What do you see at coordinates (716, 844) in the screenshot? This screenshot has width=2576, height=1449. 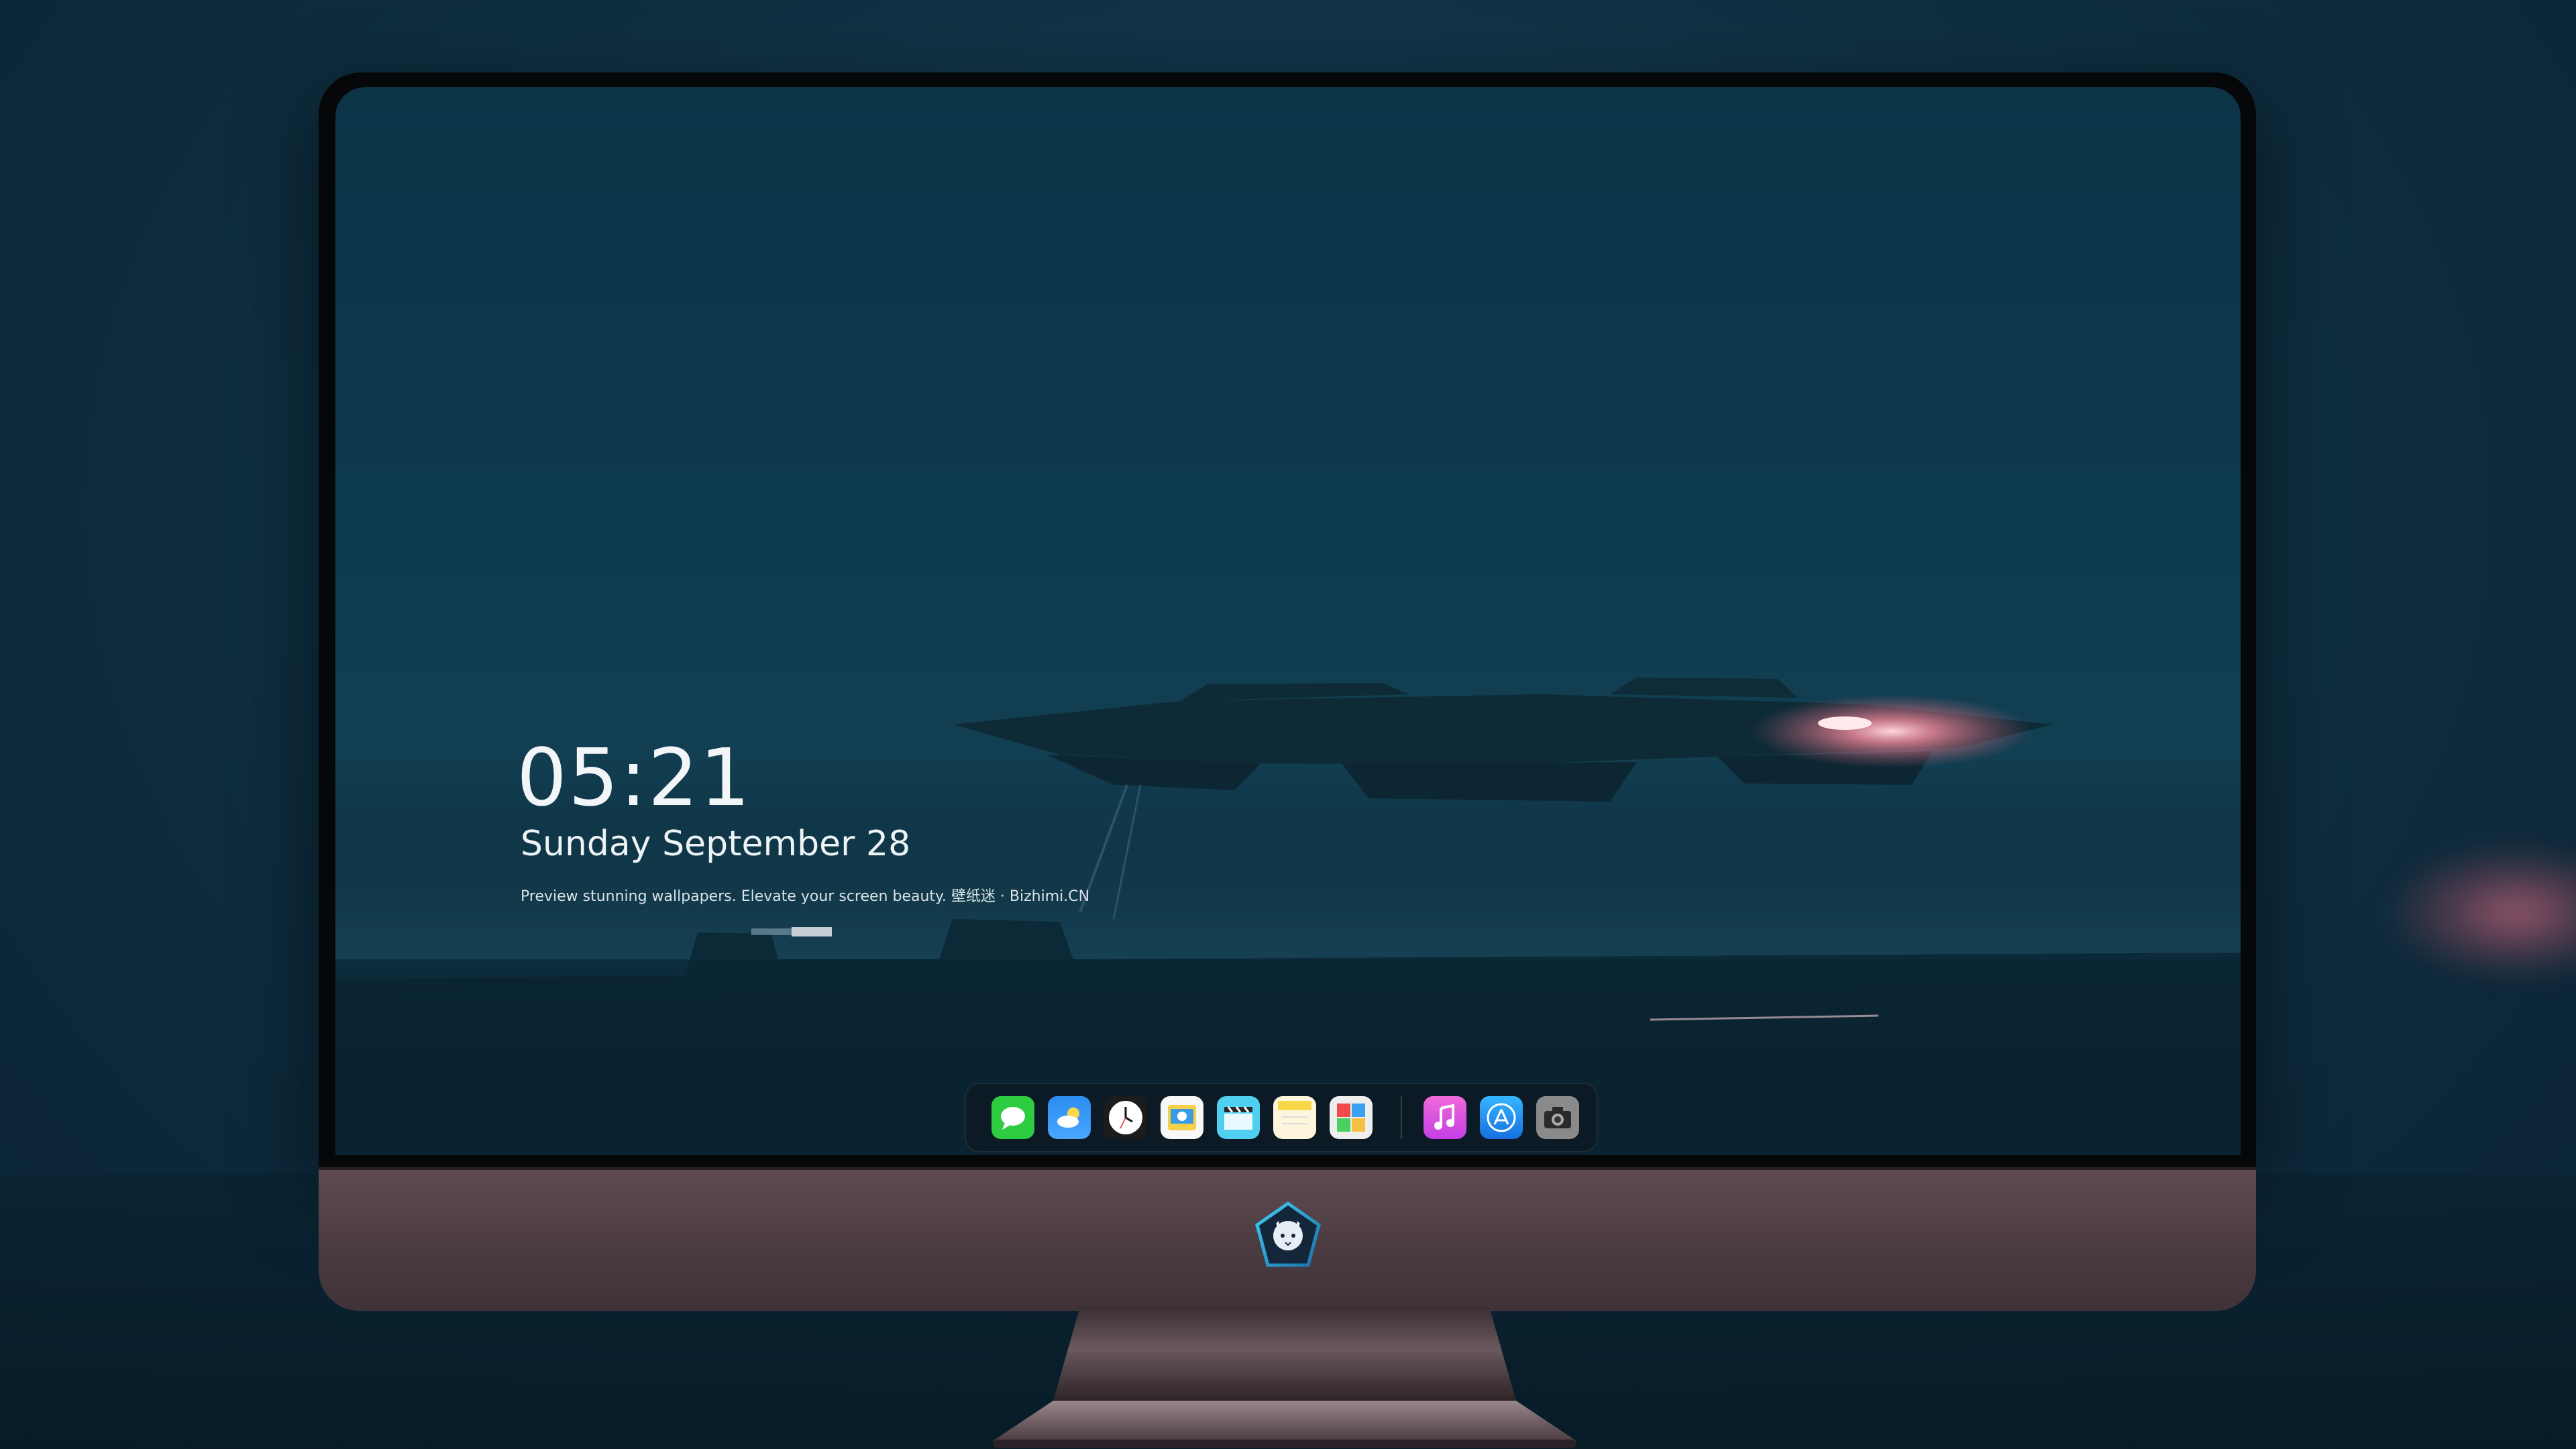 I see `lockscreen-date: Sunday September 28` at bounding box center [716, 844].